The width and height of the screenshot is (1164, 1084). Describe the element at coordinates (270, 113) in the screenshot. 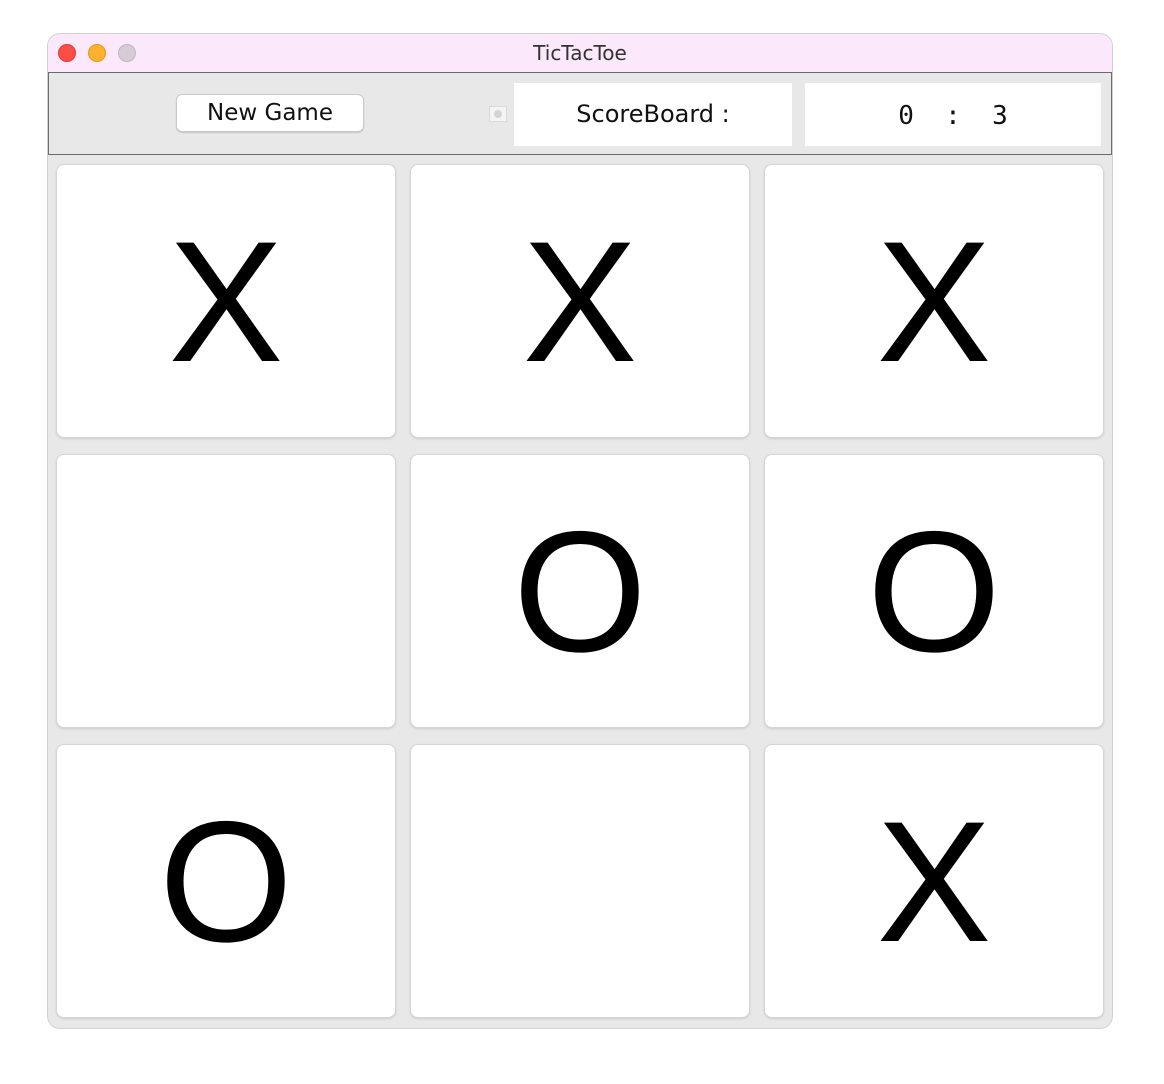

I see `new-game-button: New Game` at that location.